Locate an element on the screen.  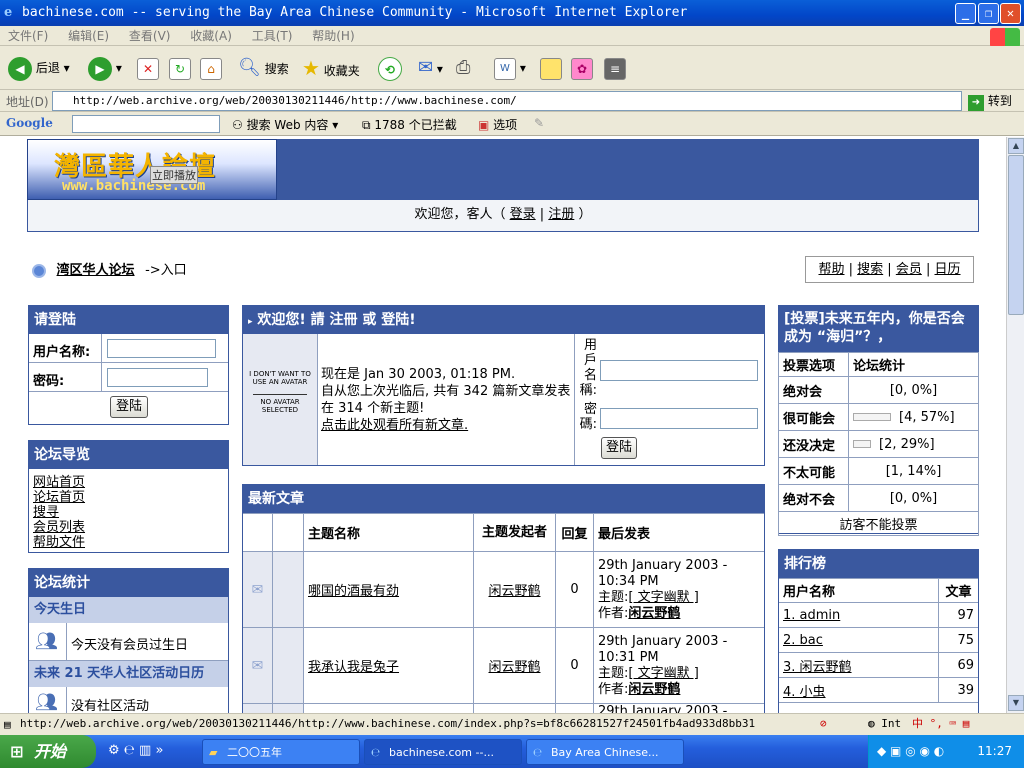
start-button: ⊞ 开始 is located at coordinates (48, 751).